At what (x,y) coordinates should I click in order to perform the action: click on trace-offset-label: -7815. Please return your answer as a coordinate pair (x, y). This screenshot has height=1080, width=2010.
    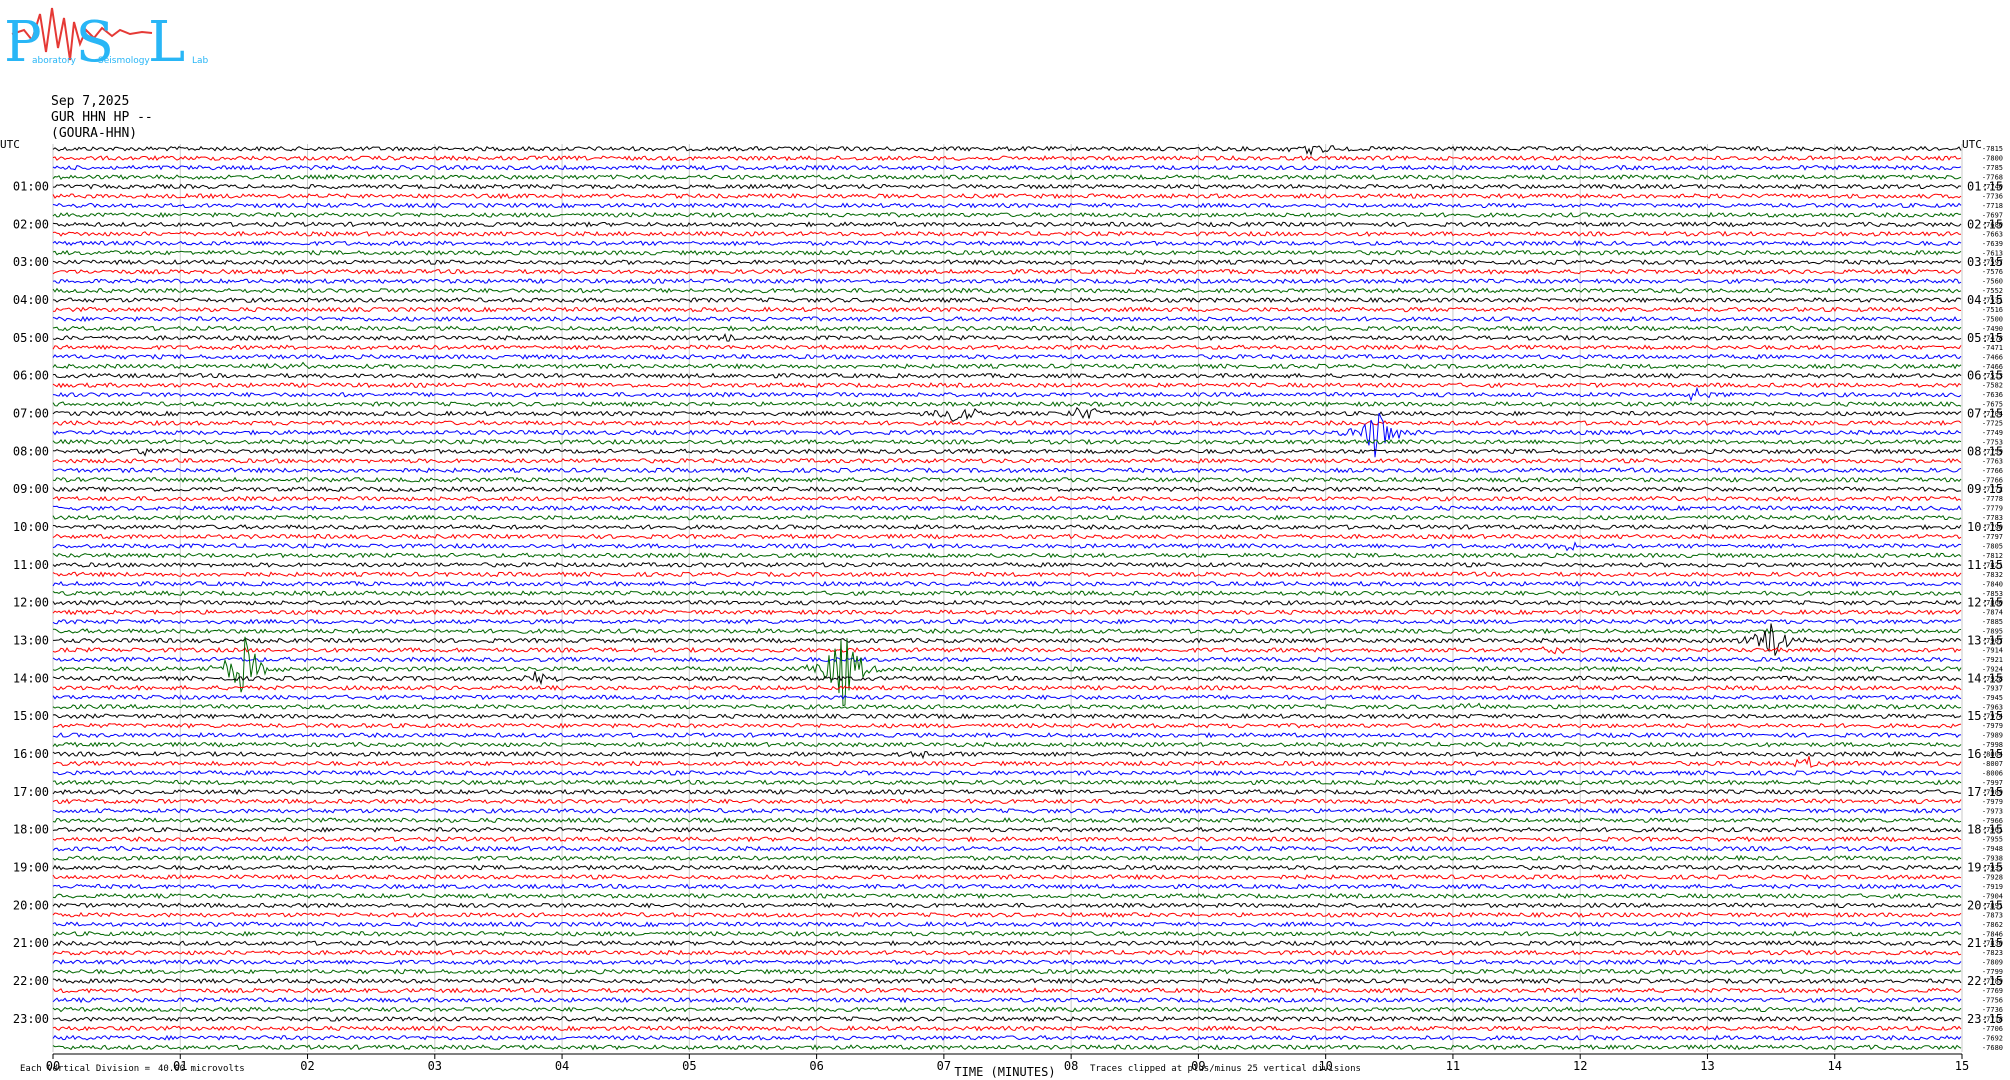
    Looking at the image, I should click on (1992, 149).